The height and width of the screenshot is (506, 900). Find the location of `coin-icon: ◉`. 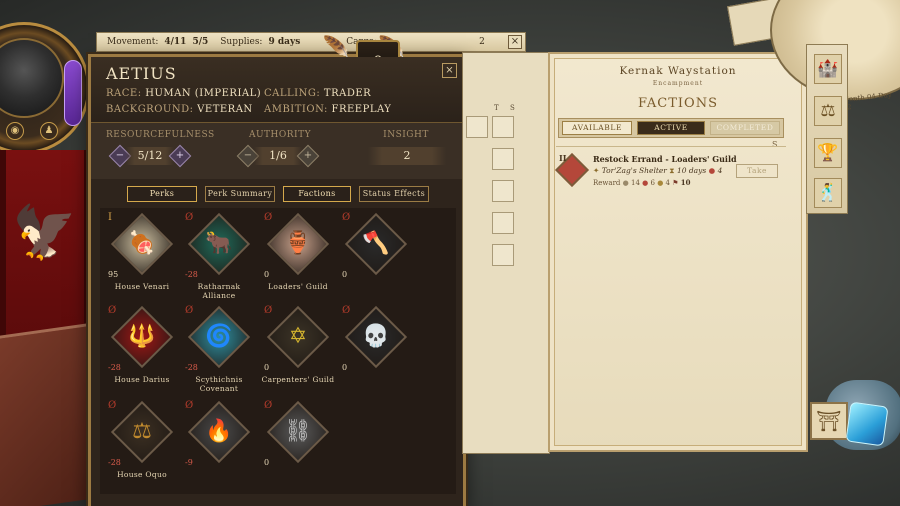

coin-icon: ◉ is located at coordinates (15, 131).